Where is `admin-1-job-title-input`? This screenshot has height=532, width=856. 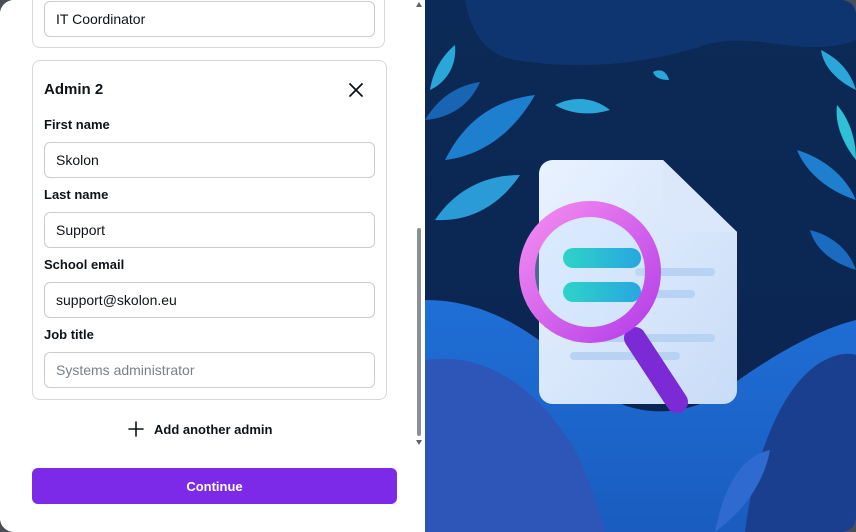 admin-1-job-title-input is located at coordinates (209, 19).